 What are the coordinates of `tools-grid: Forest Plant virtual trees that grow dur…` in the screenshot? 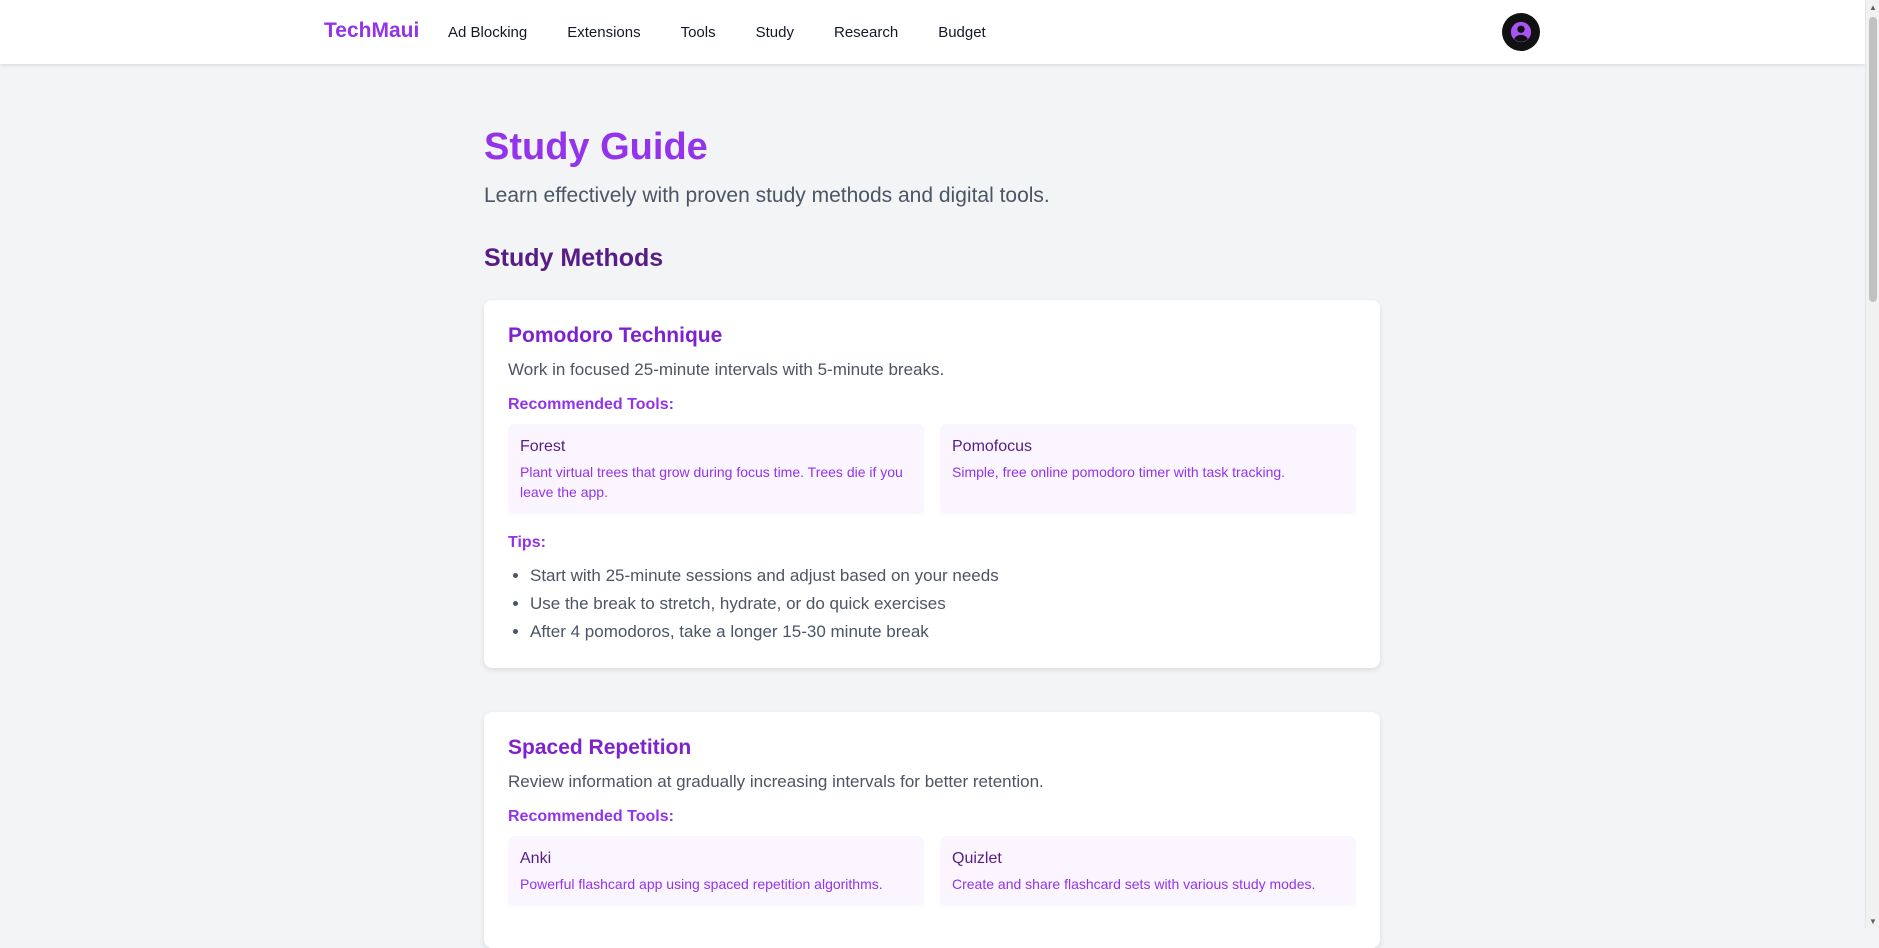 It's located at (932, 469).